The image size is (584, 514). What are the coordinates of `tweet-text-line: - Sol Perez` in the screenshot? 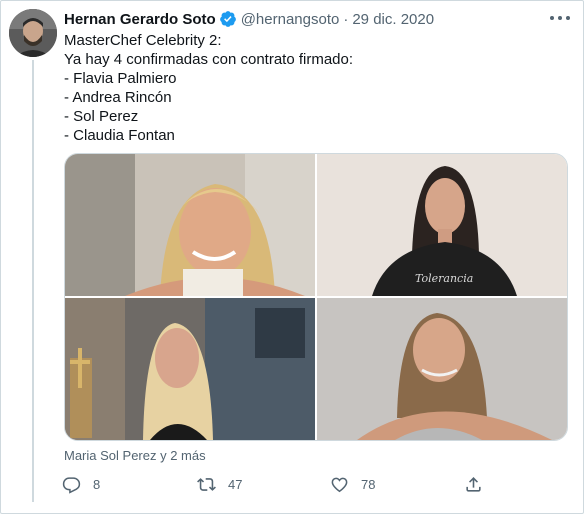 It's located at (101, 116).